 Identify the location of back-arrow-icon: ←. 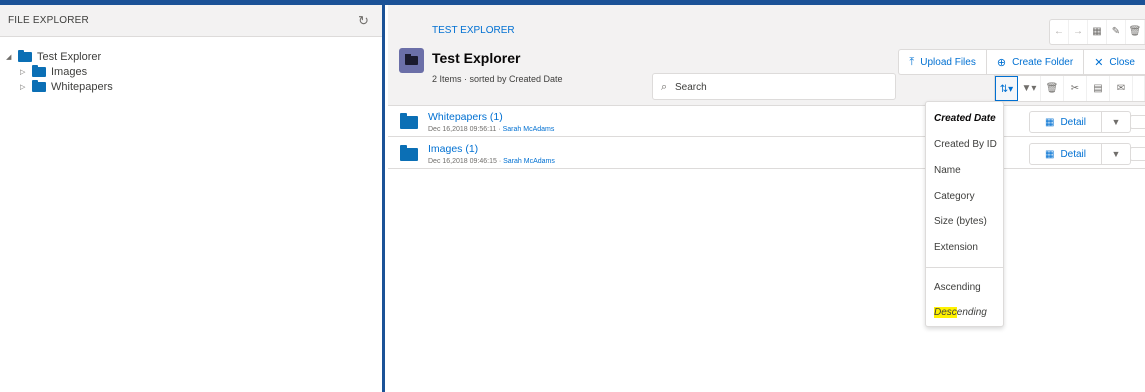
(1059, 32).